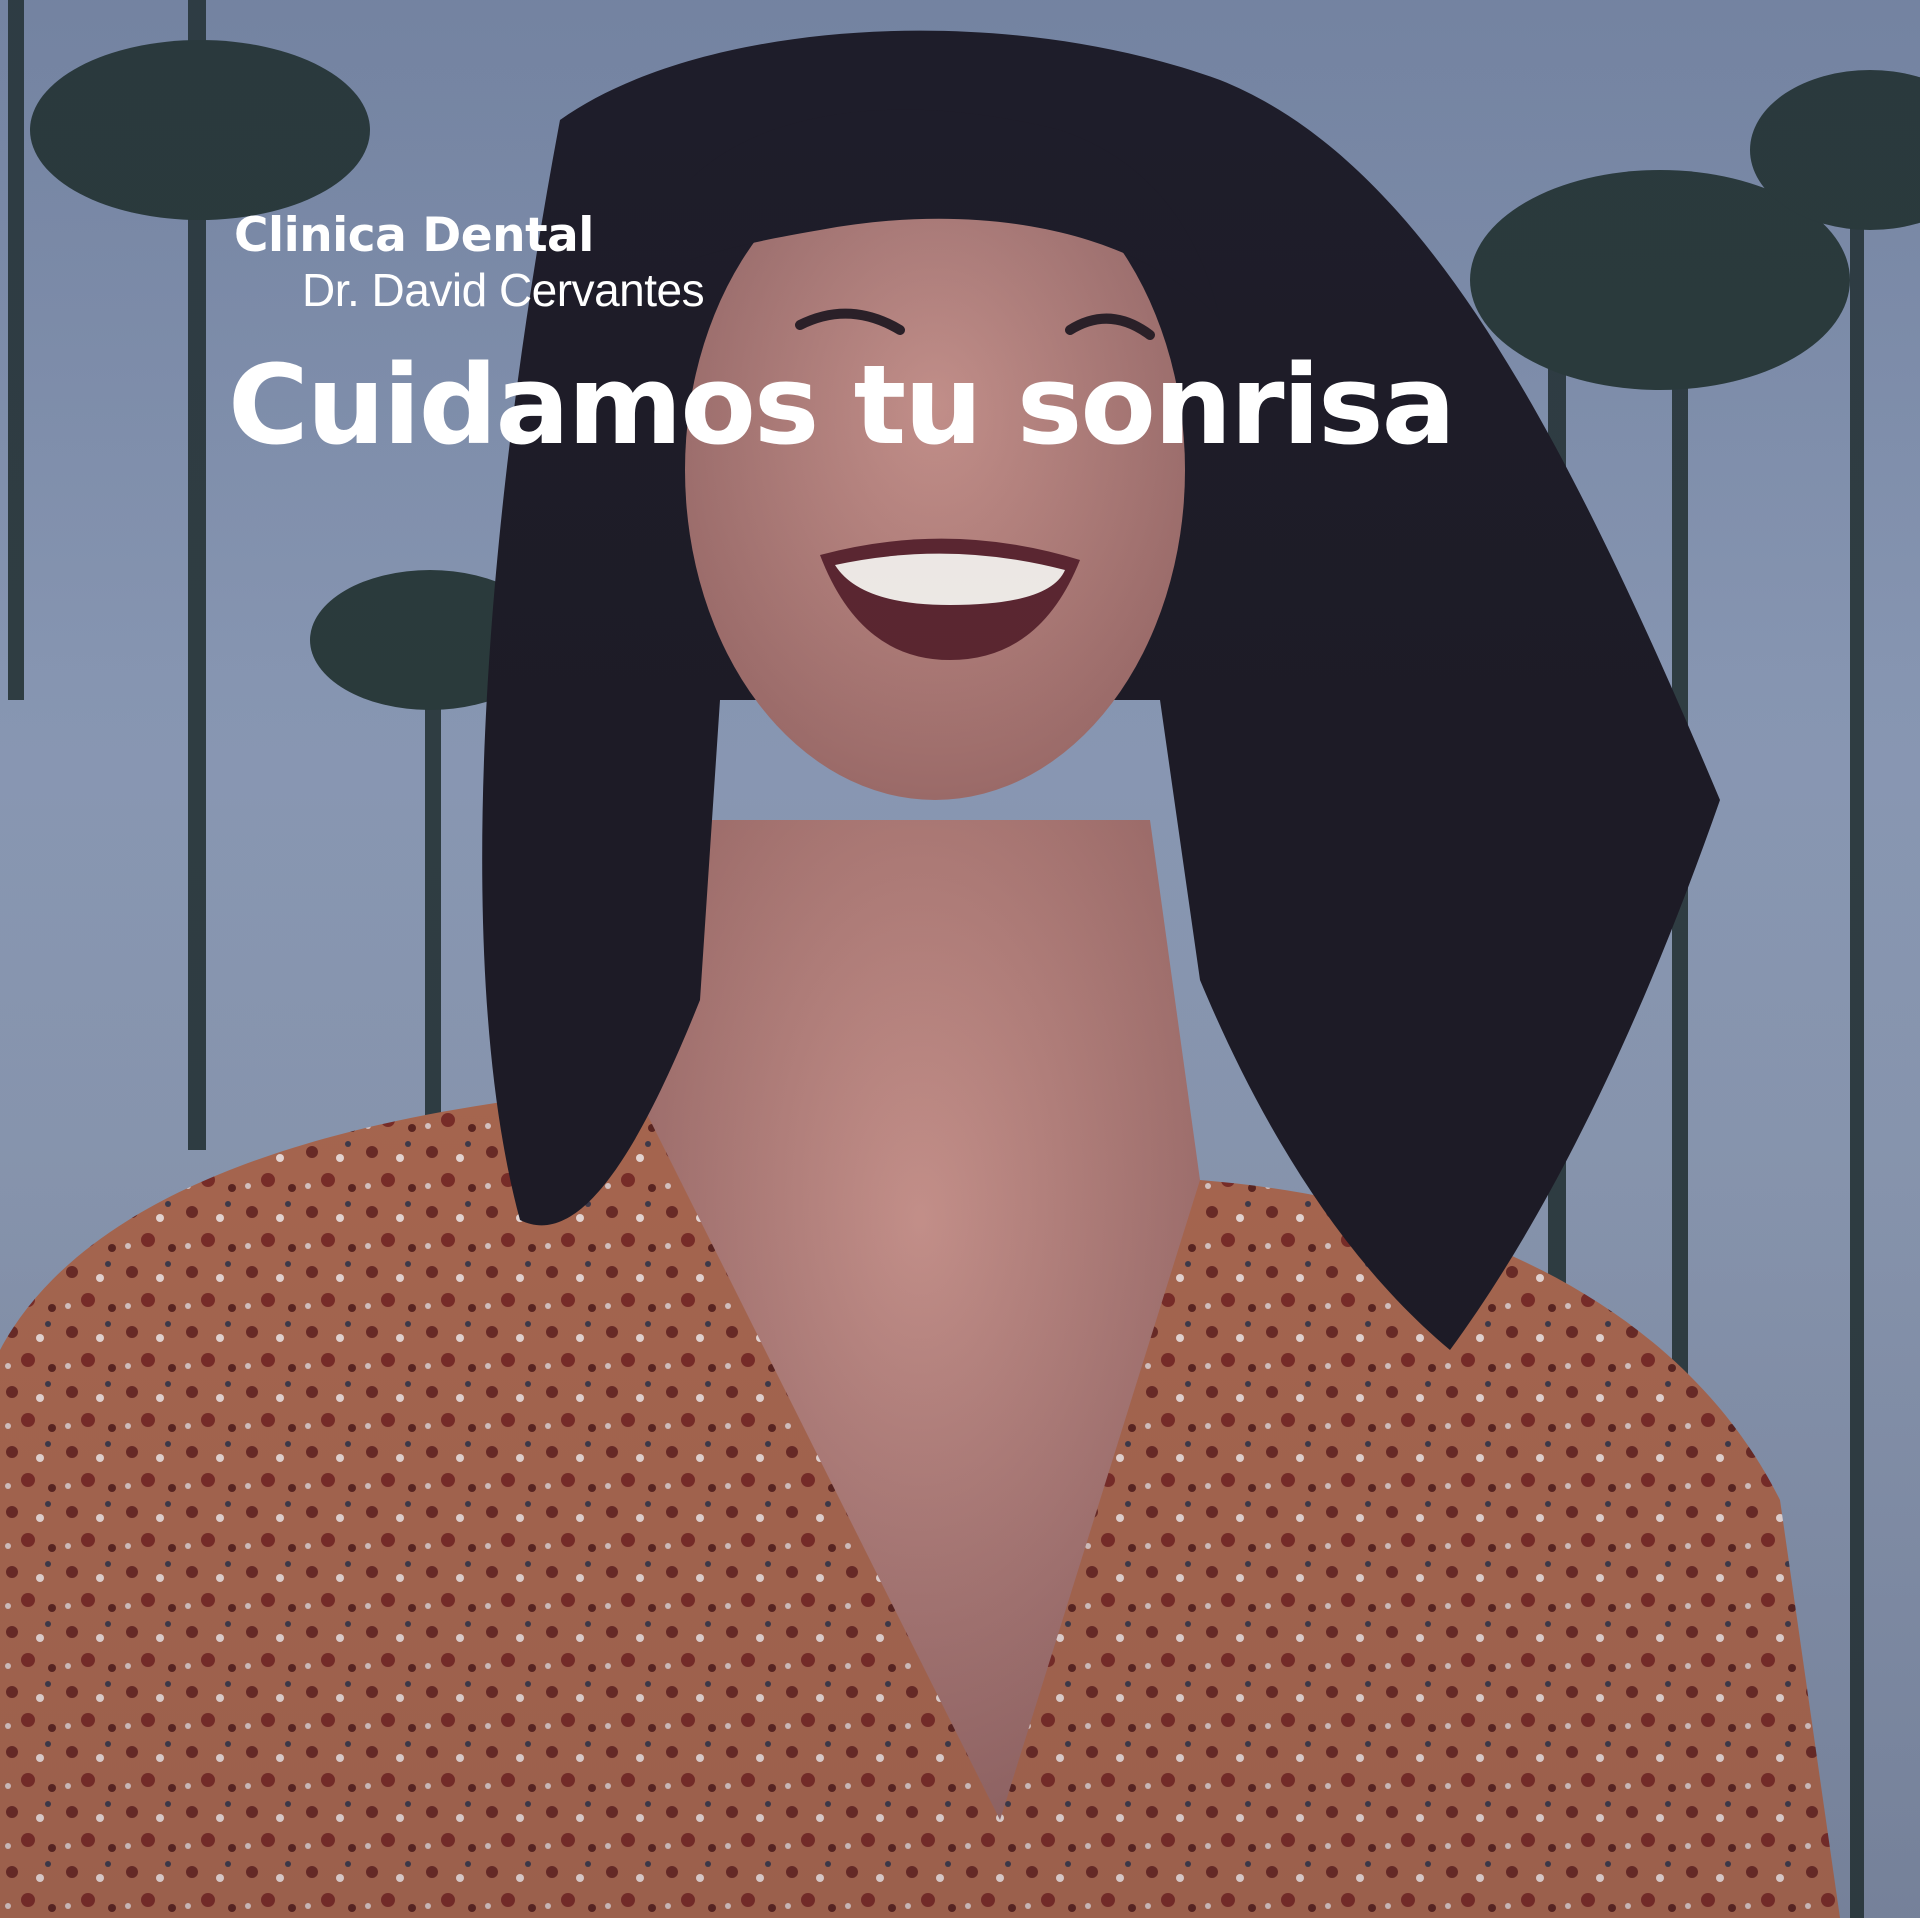 The height and width of the screenshot is (1918, 1920). What do you see at coordinates (414, 235) in the screenshot?
I see `clinic-name: Clinica Dental` at bounding box center [414, 235].